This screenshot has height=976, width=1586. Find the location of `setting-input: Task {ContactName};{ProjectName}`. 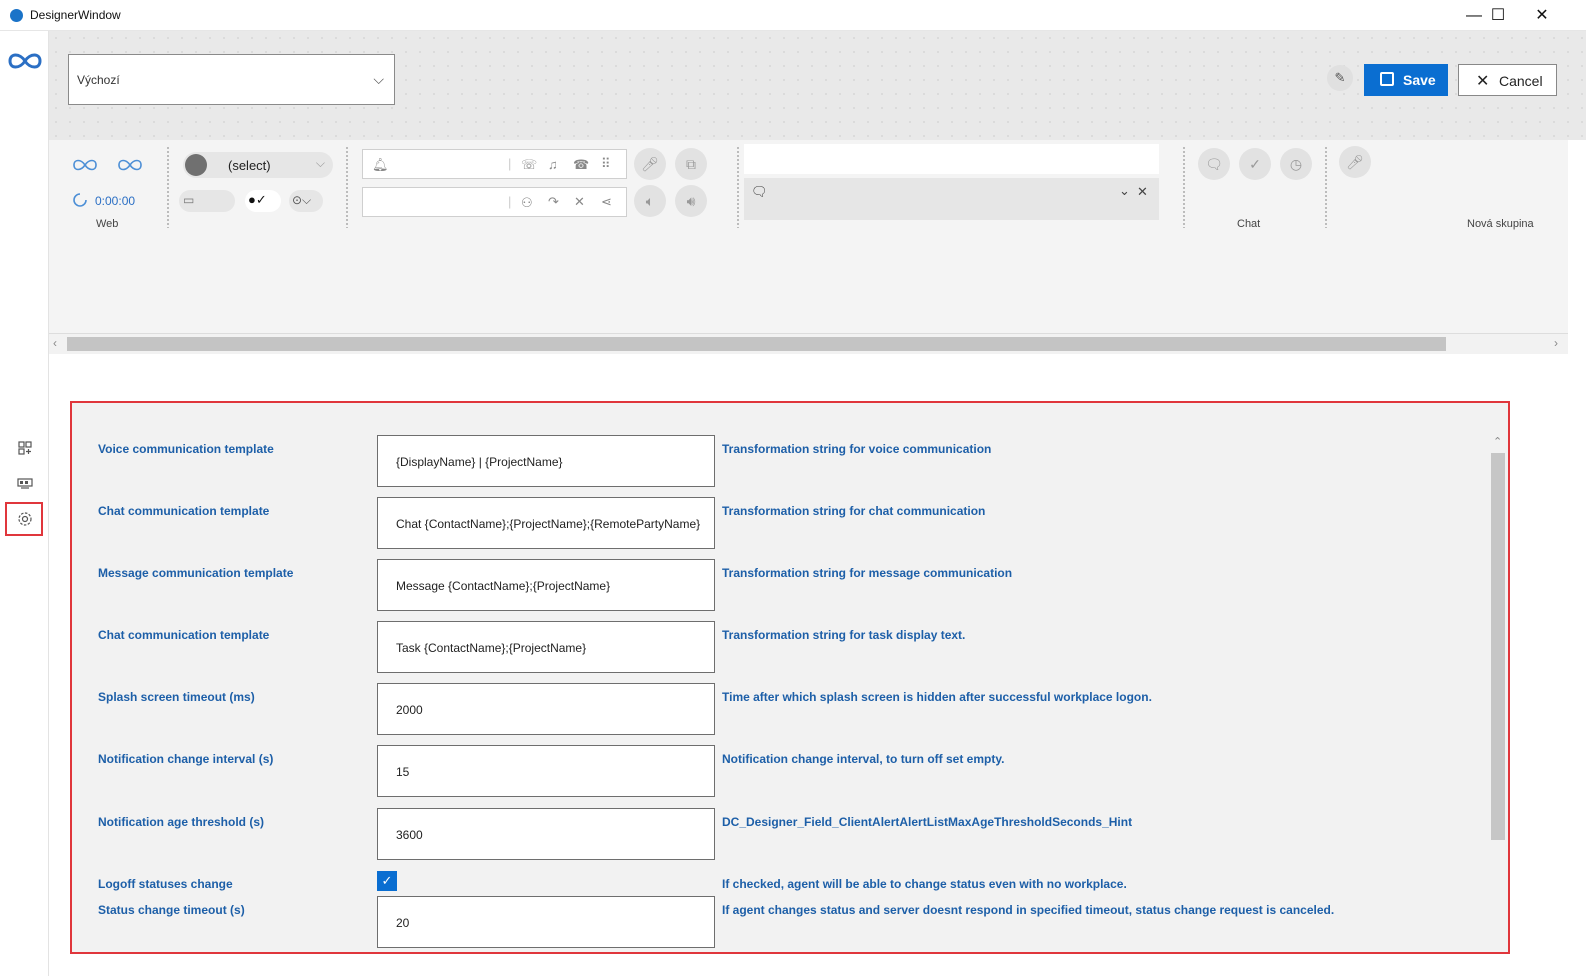

setting-input: Task {ContactName};{ProjectName} is located at coordinates (546, 647).